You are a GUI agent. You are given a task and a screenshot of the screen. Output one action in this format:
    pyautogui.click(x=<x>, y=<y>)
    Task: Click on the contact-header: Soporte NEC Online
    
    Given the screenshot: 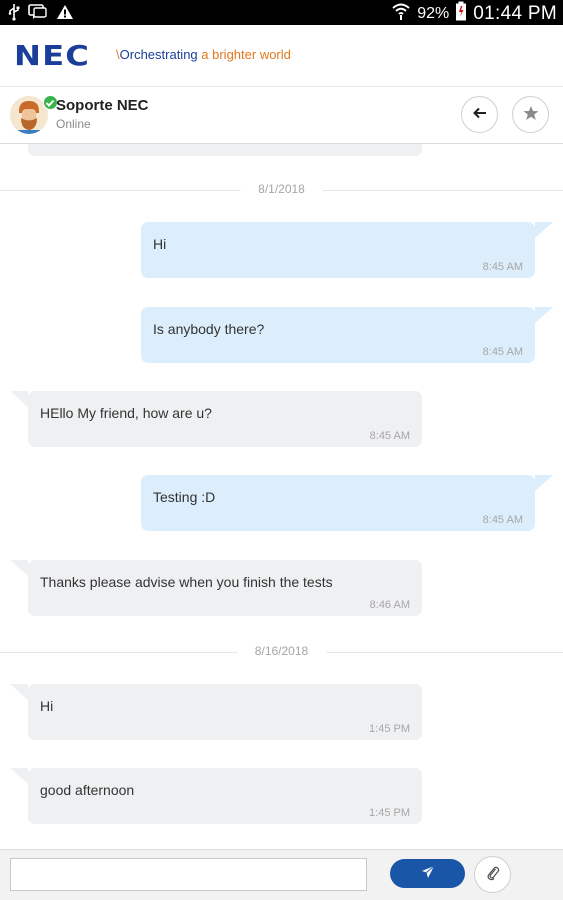 What is the action you would take?
    pyautogui.click(x=281, y=115)
    